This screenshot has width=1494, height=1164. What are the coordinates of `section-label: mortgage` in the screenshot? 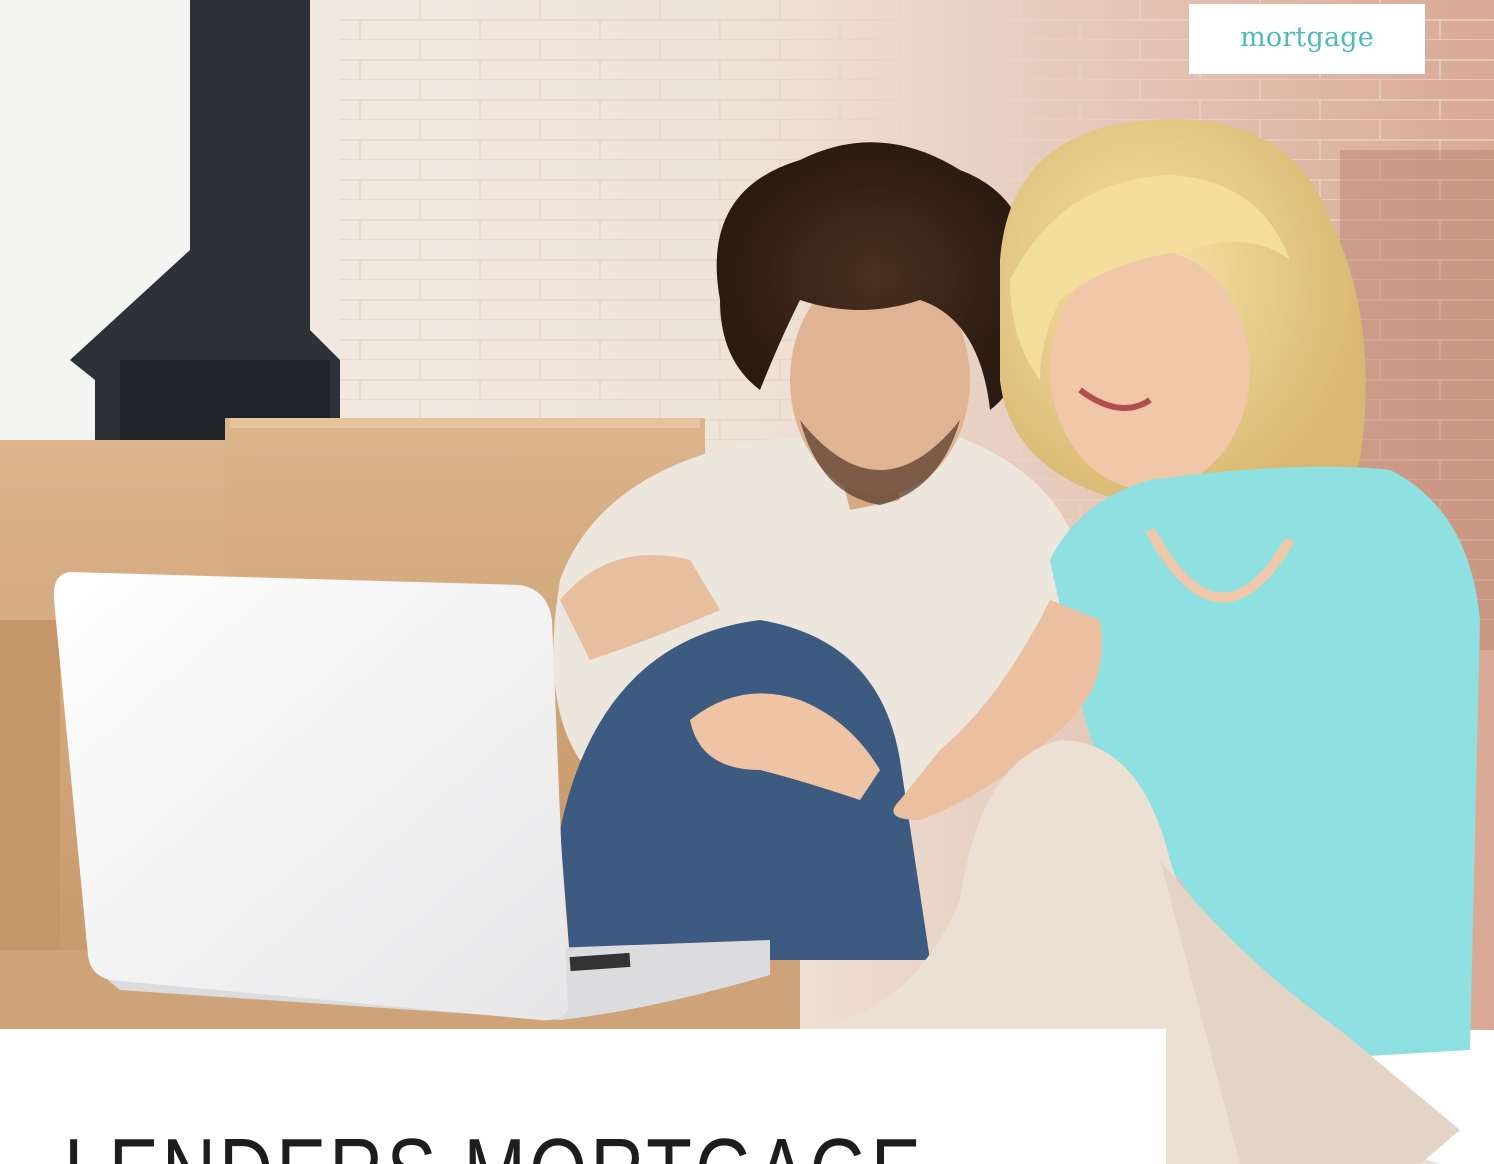 It's located at (1307, 37).